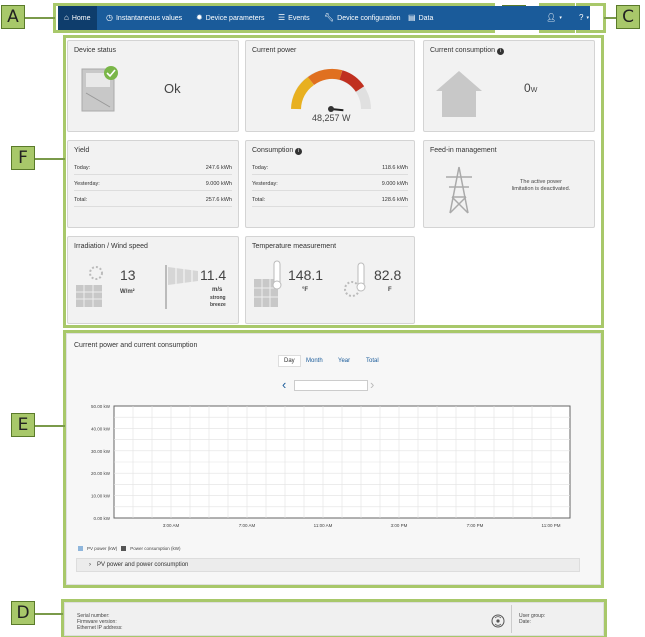  I want to click on temperature-title: Temperature measurement, so click(294, 246).